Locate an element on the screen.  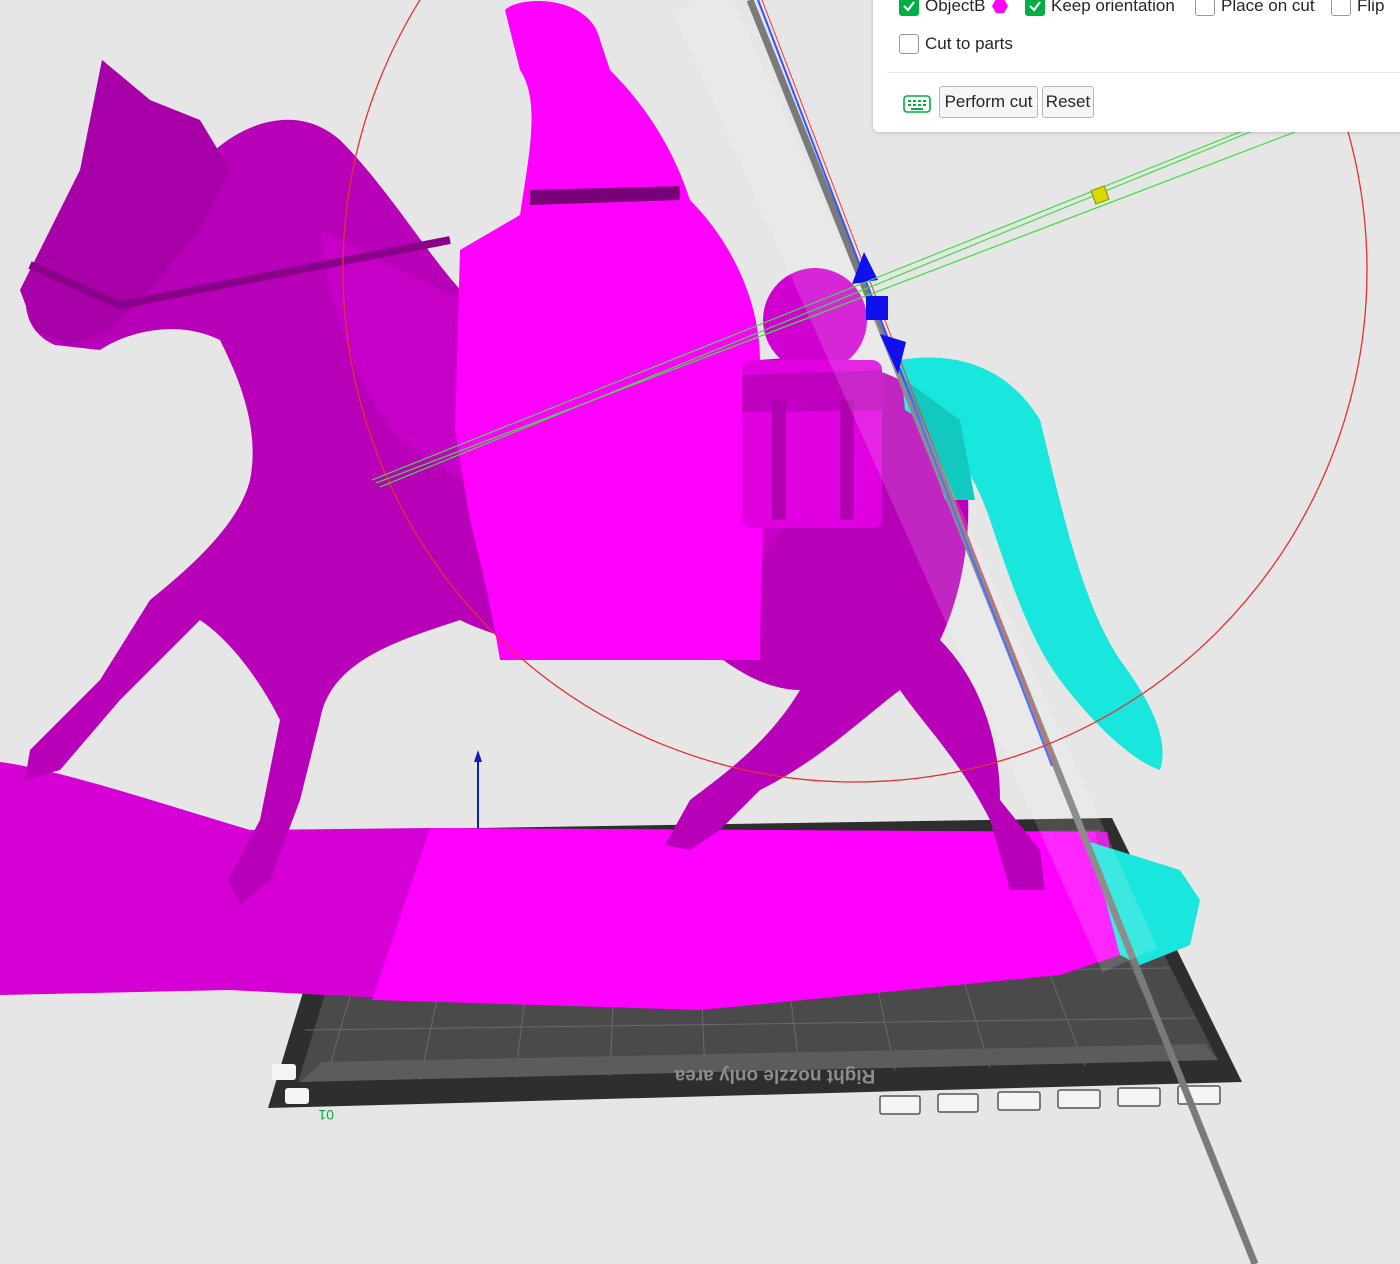
flip-option: Flip is located at coordinates (1357, 8).